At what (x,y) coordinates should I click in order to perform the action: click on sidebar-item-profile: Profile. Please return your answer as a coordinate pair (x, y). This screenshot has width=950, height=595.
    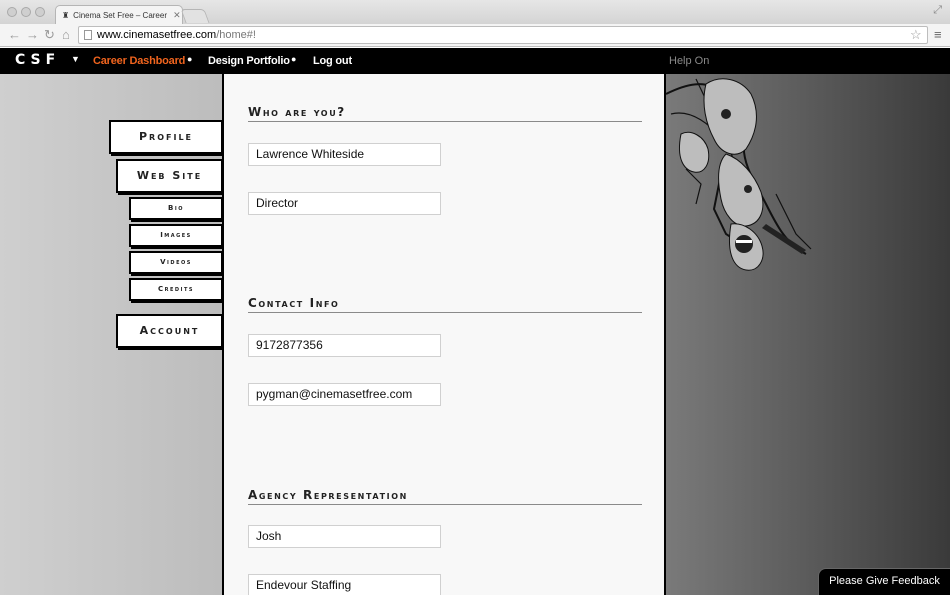
    Looking at the image, I should click on (166, 137).